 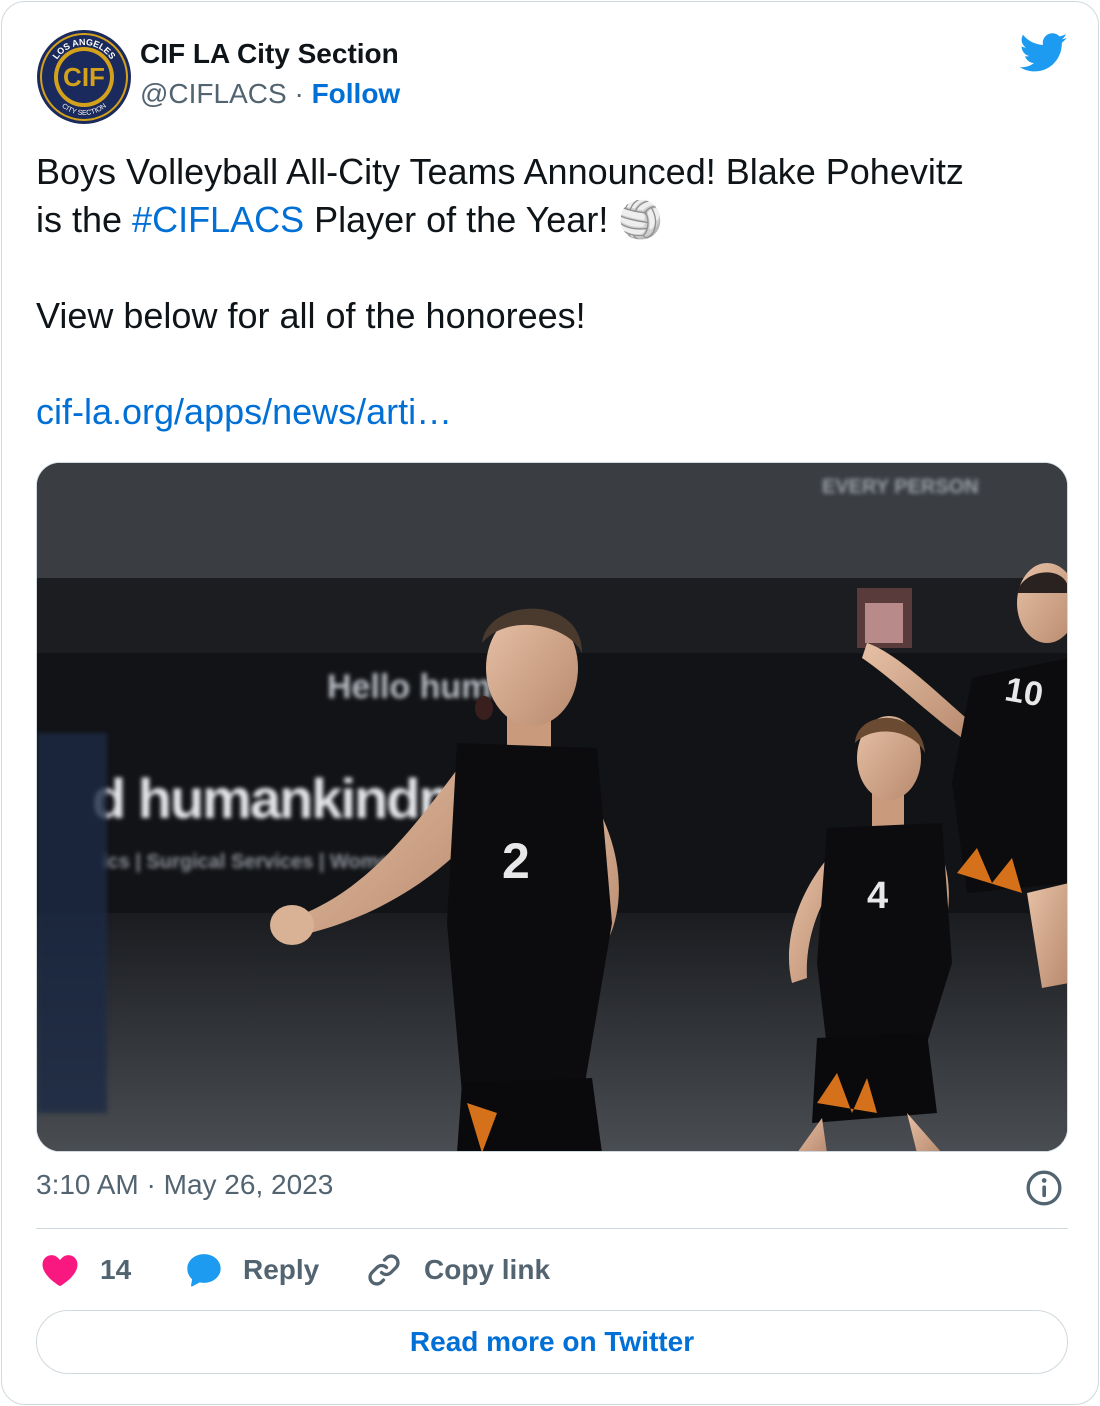 I want to click on avatar: LOS ANGELES CITY SECTION CIF, so click(x=84, y=77).